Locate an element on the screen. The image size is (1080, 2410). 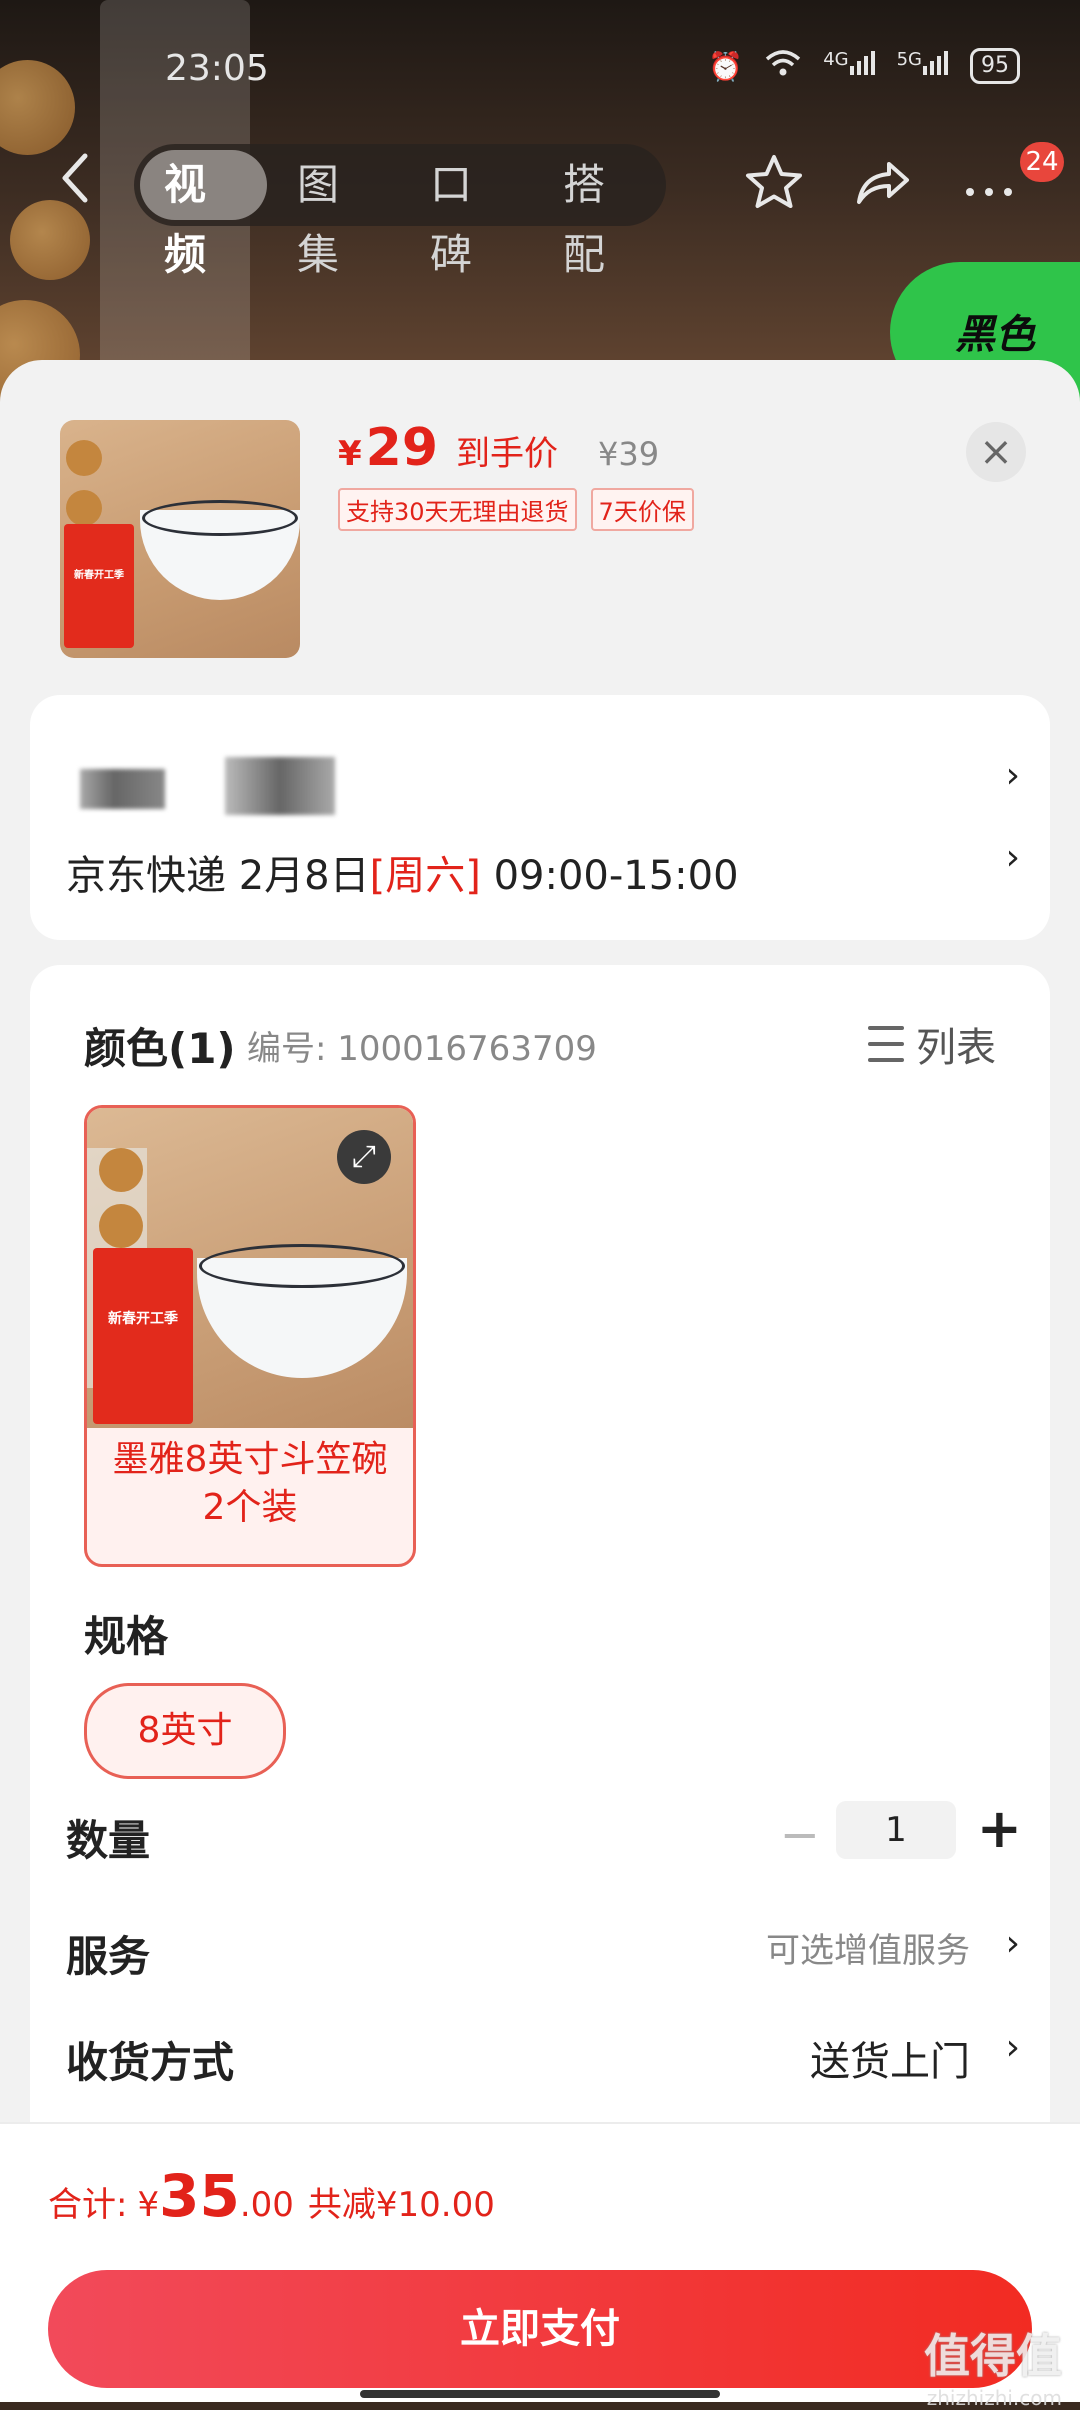
order-total: 合计: ¥ 35 .00 共减¥10.00 is located at coordinates (271, 2196).